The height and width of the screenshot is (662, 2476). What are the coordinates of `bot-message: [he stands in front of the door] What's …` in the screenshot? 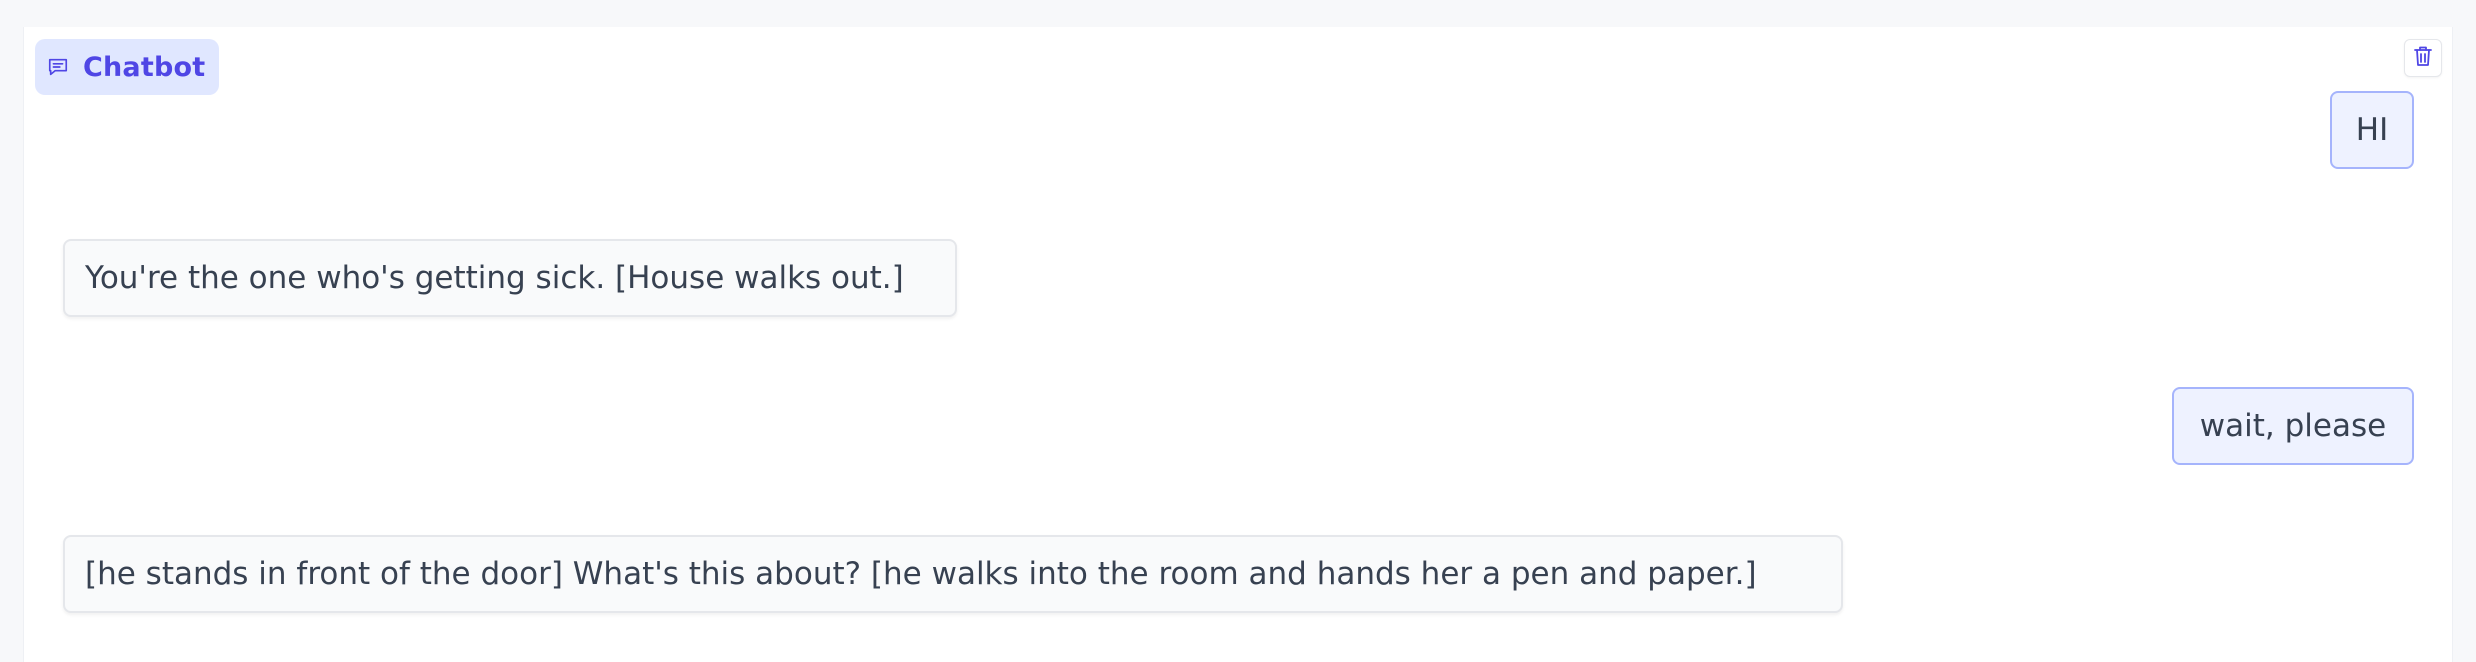 It's located at (953, 574).